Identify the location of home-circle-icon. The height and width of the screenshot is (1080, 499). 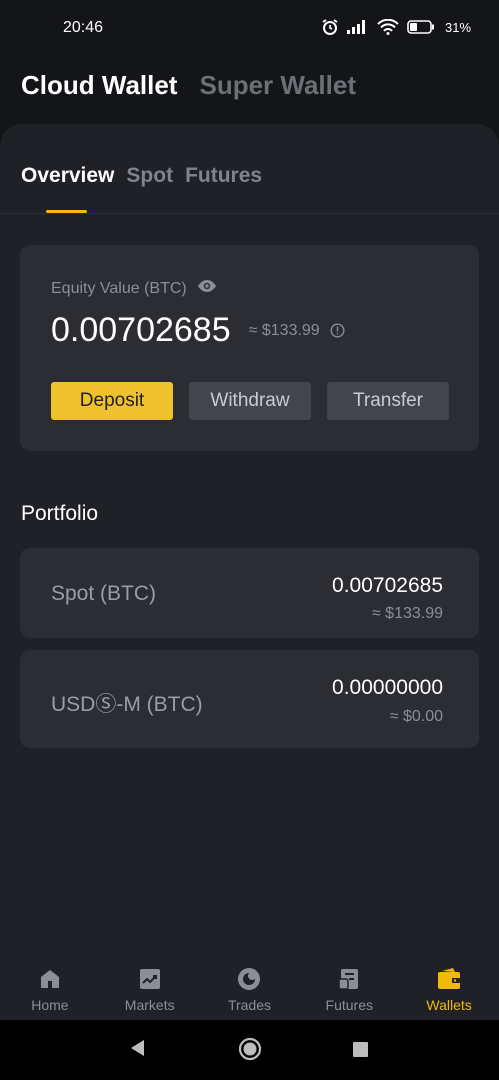
(250, 1051).